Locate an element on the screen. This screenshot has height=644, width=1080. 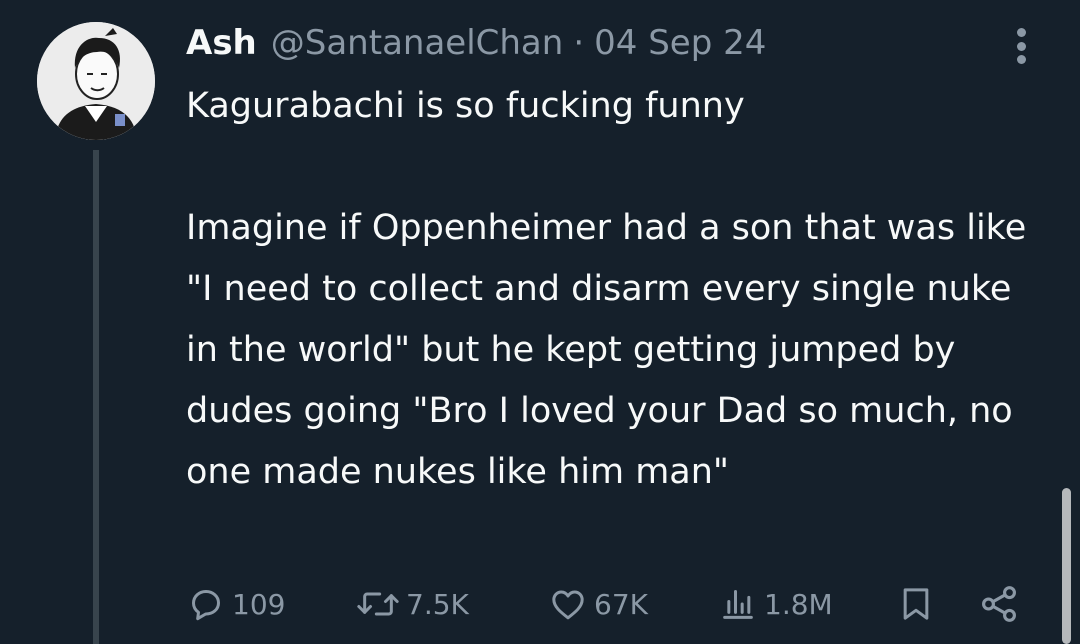
like-button: 67K is located at coordinates (598, 604).